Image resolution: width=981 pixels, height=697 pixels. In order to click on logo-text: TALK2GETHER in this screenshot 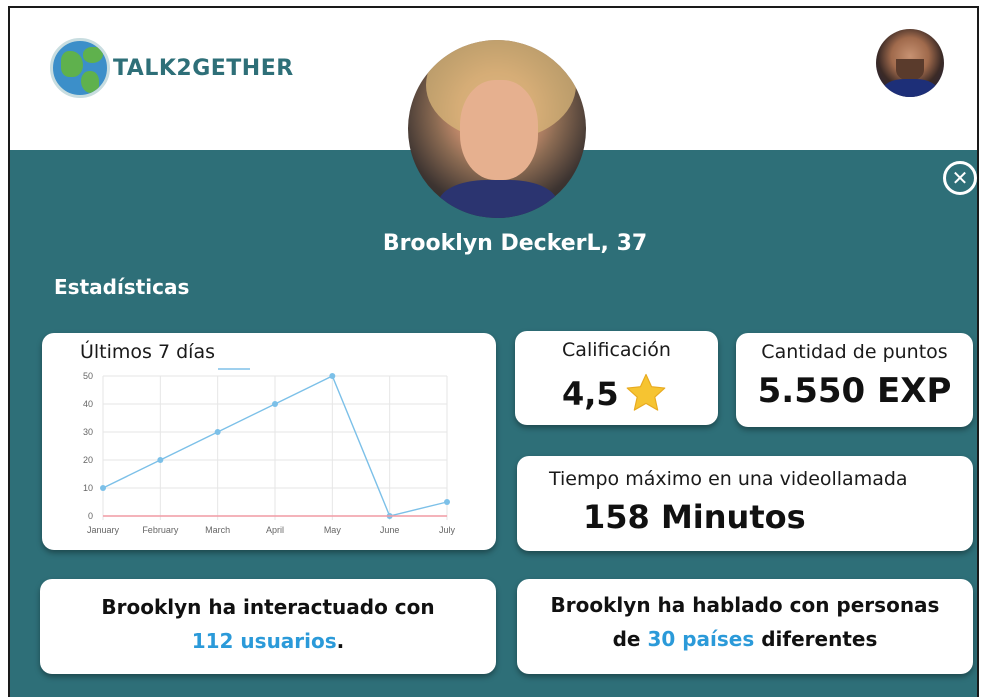, I will do `click(203, 68)`.